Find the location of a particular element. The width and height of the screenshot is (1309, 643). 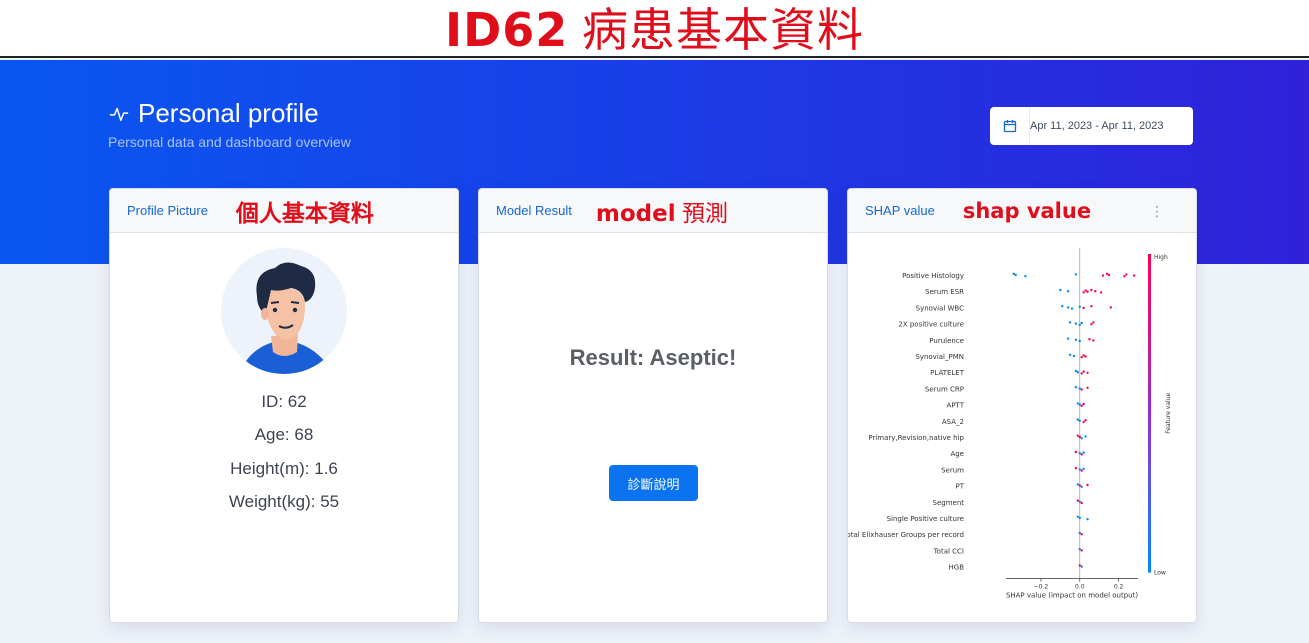

avatar is located at coordinates (284, 311).